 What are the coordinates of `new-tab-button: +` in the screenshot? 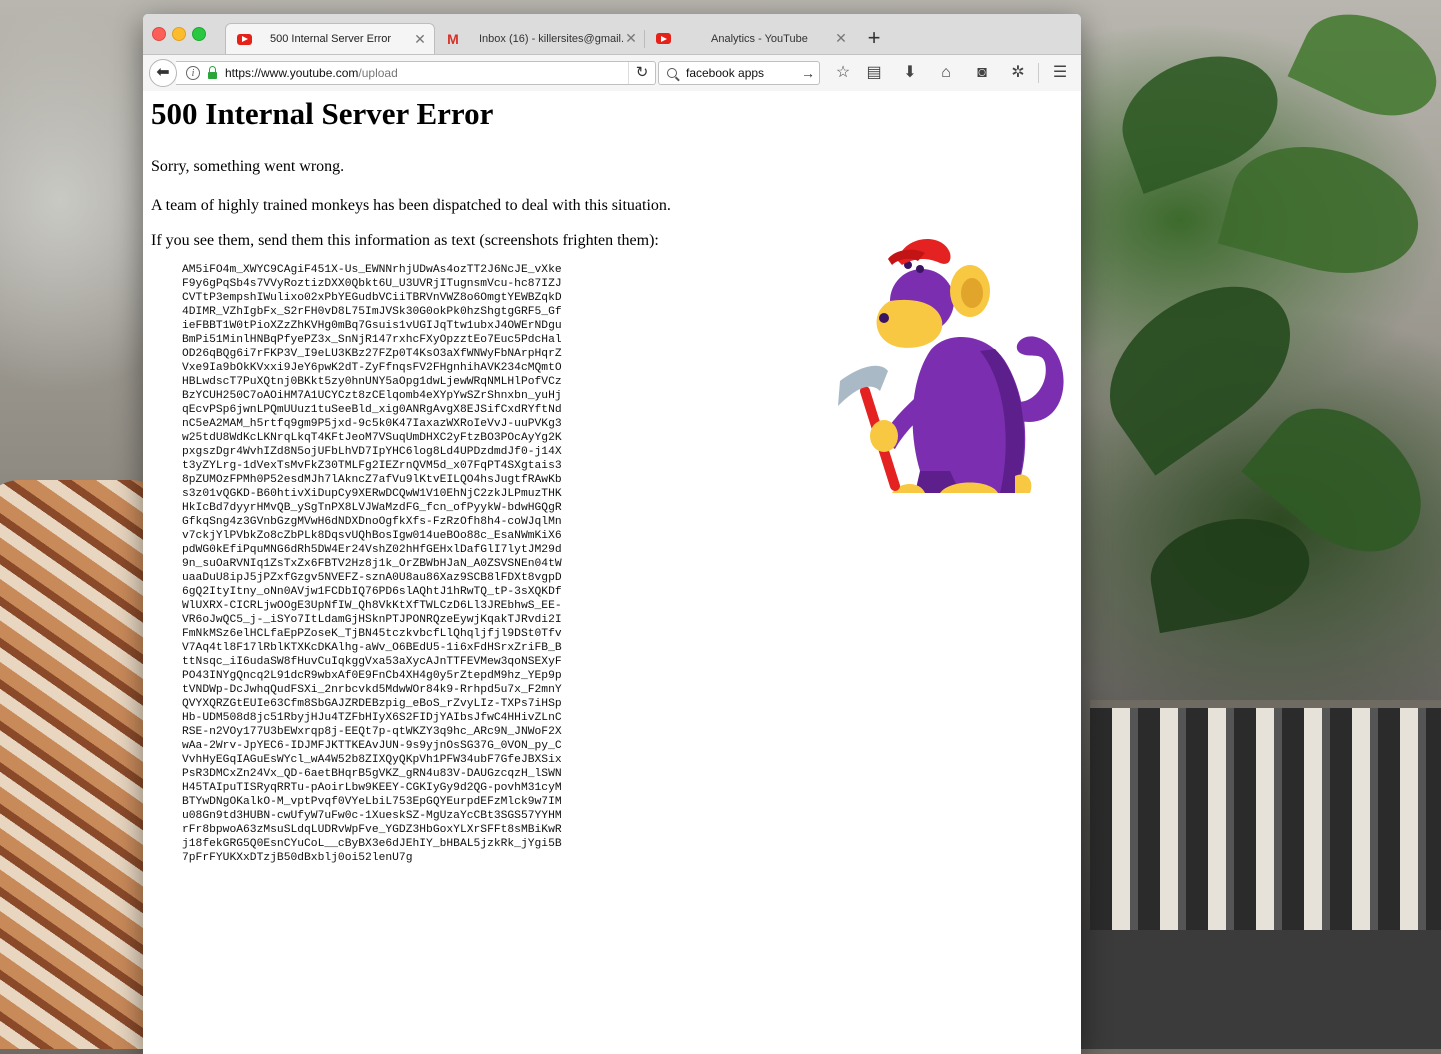 It's located at (874, 38).